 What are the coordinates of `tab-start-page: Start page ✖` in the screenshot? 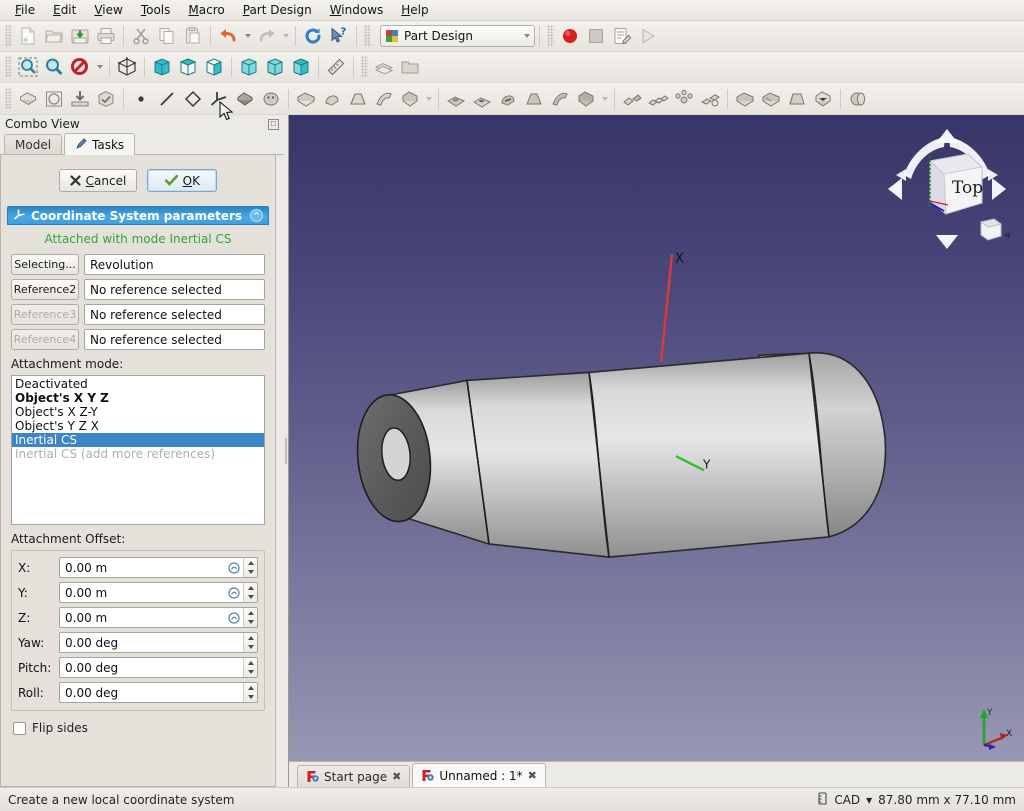 It's located at (354, 776).